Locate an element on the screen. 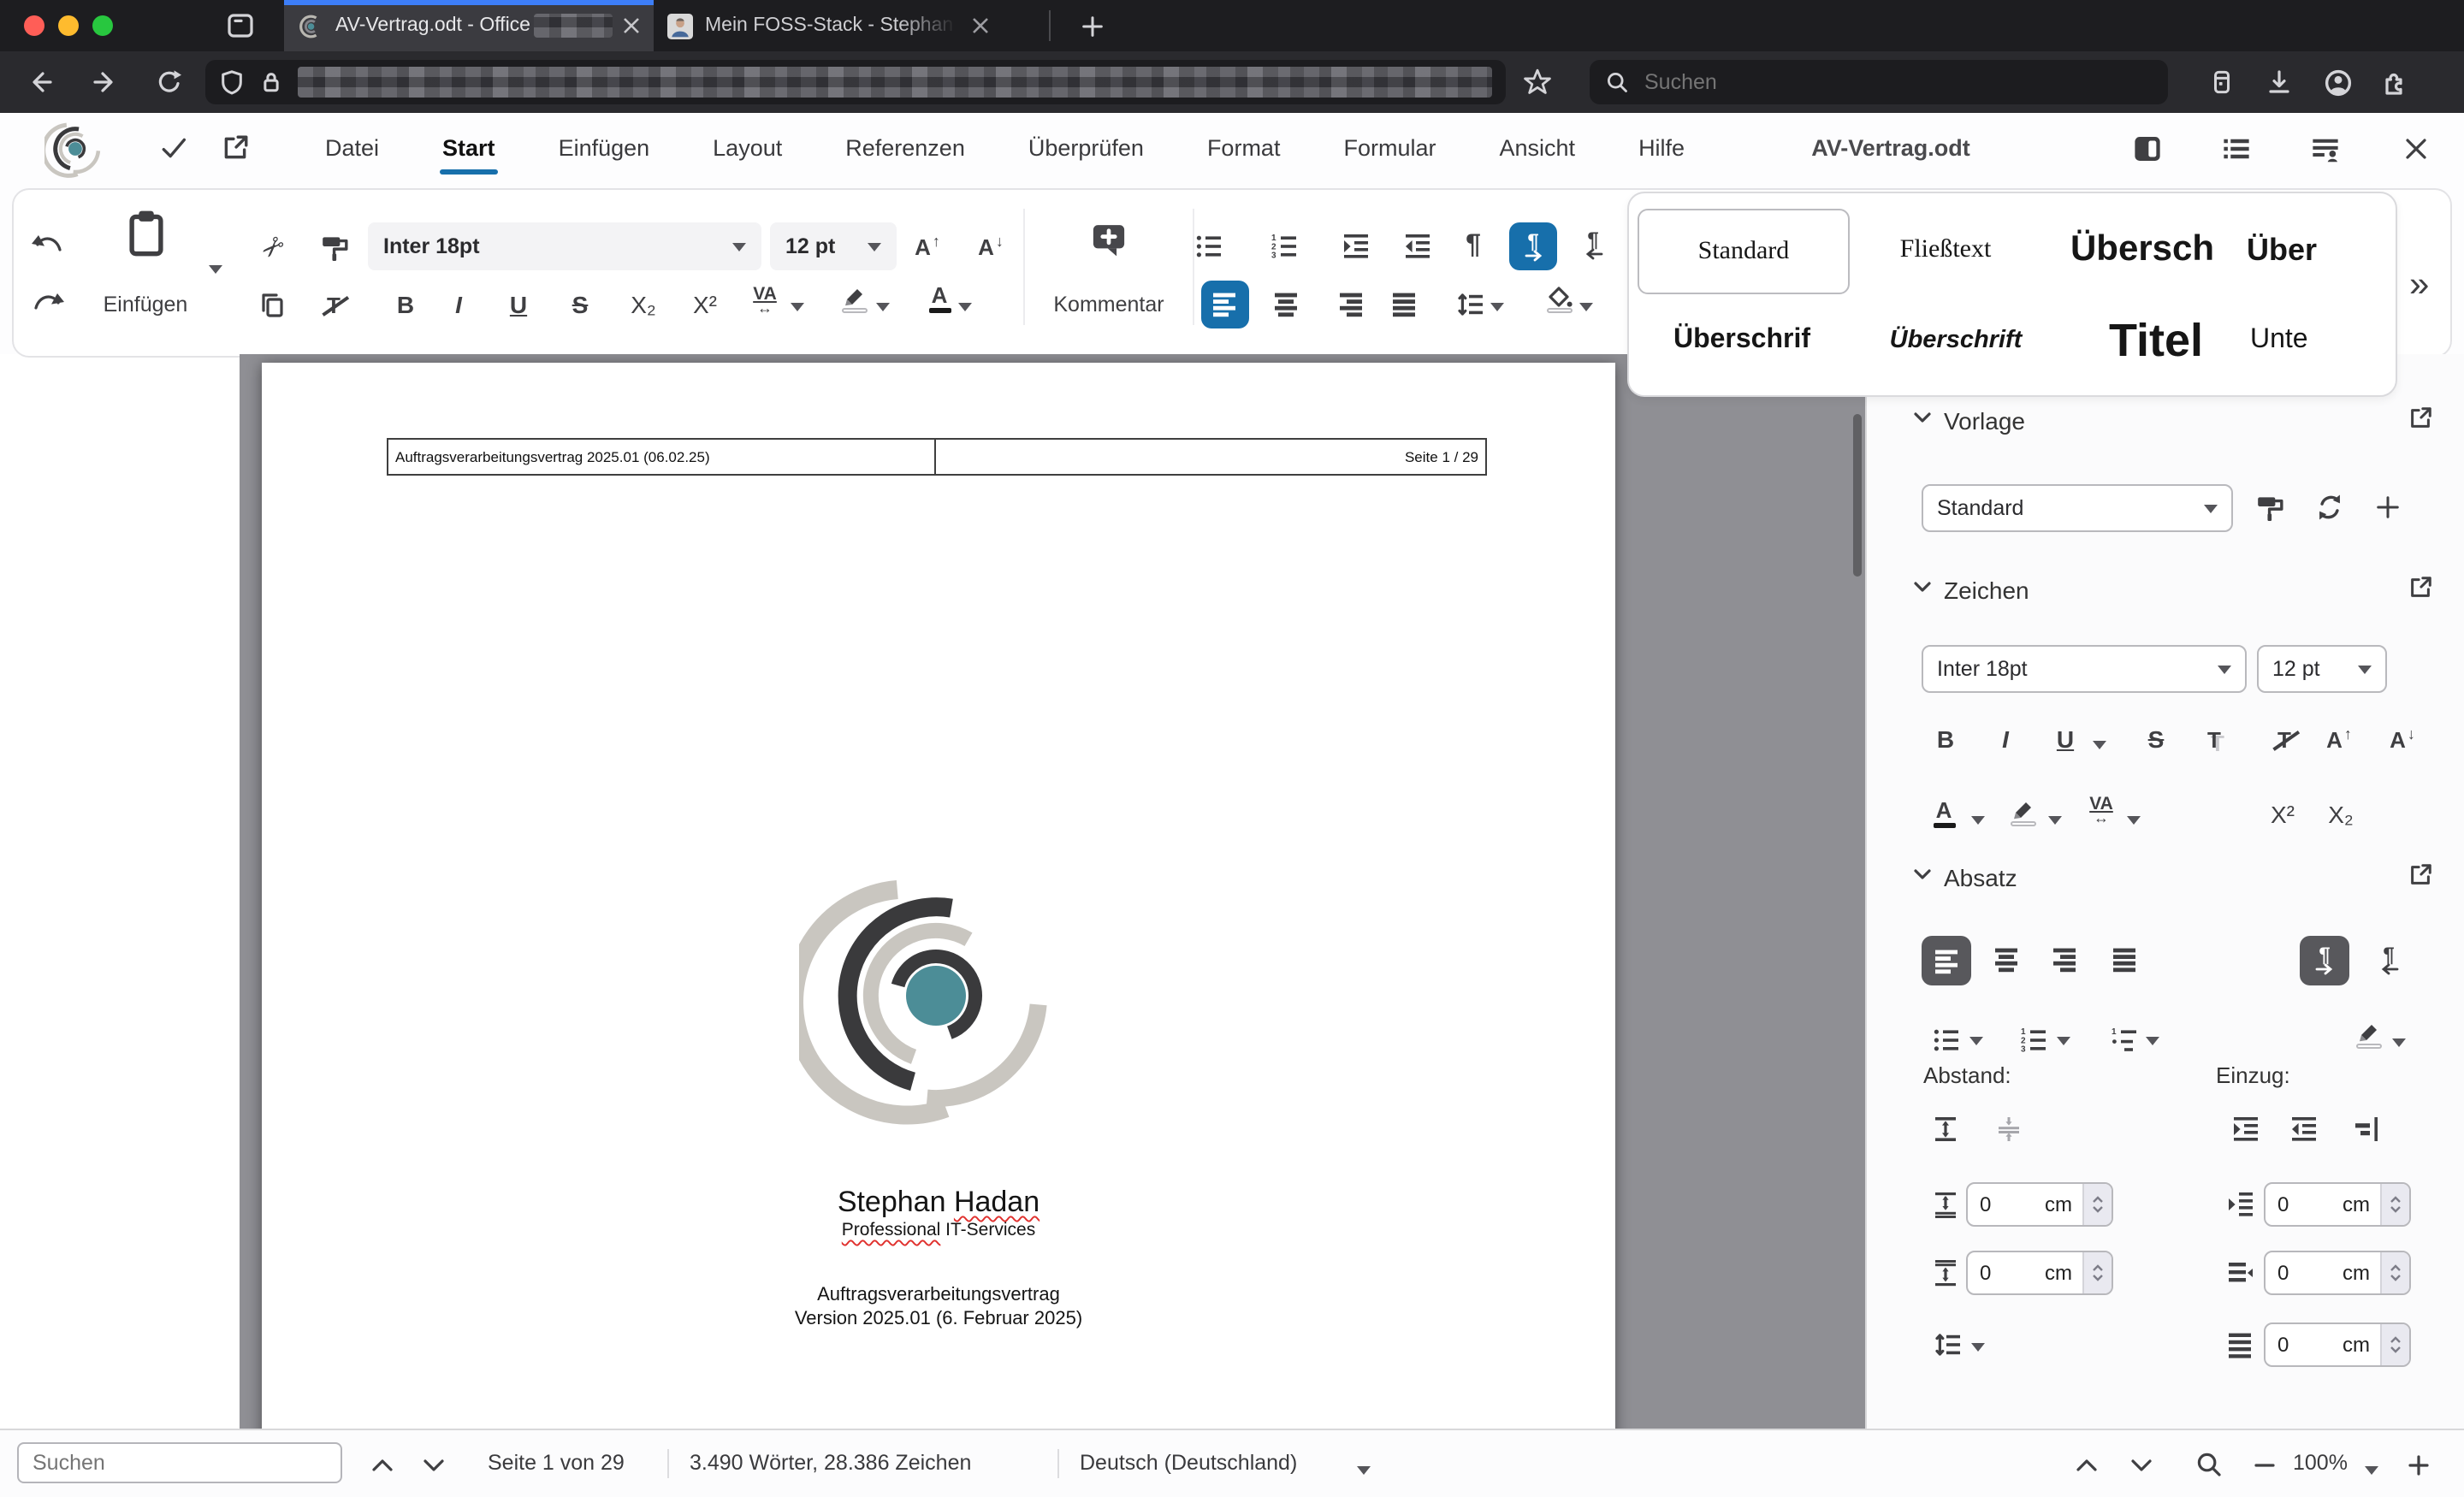 The width and height of the screenshot is (2464, 1497). open-in-new-icon is located at coordinates (235, 148).